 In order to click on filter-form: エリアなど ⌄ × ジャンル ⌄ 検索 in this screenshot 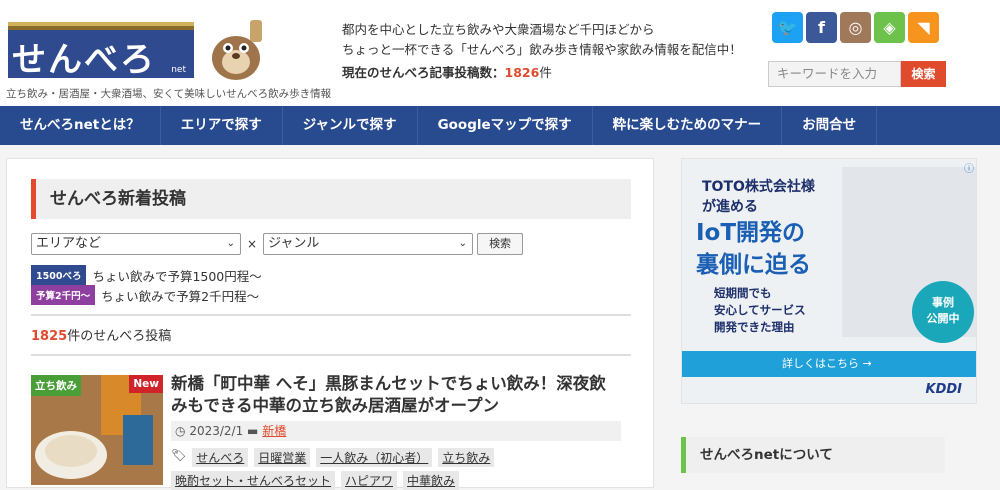, I will do `click(277, 244)`.